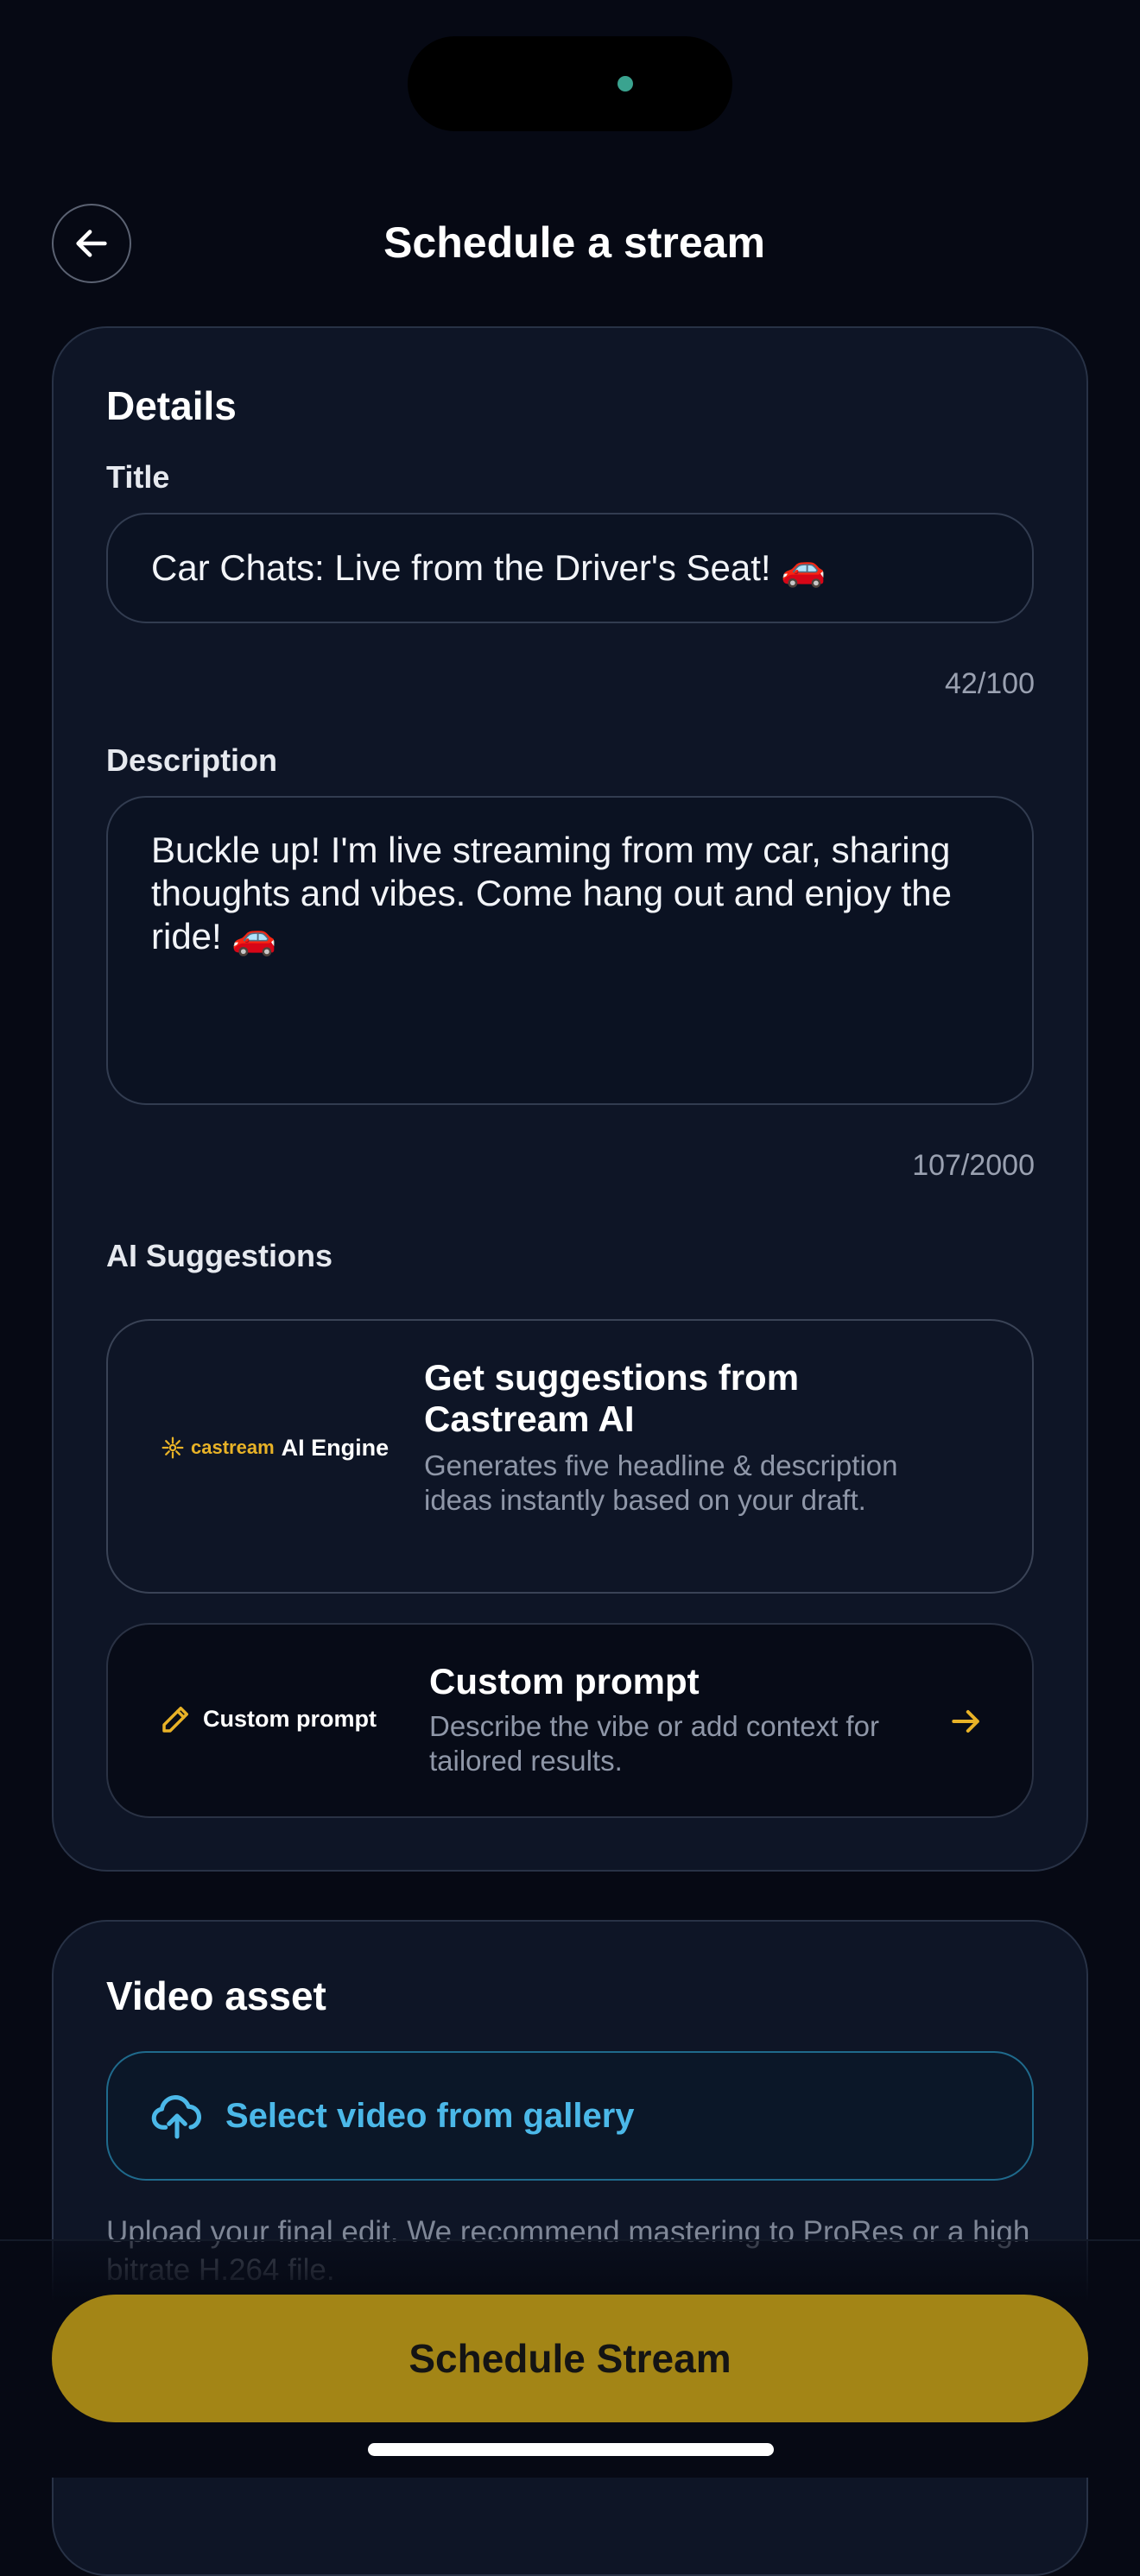  I want to click on ai-engine-text: AI Engine, so click(336, 1447).